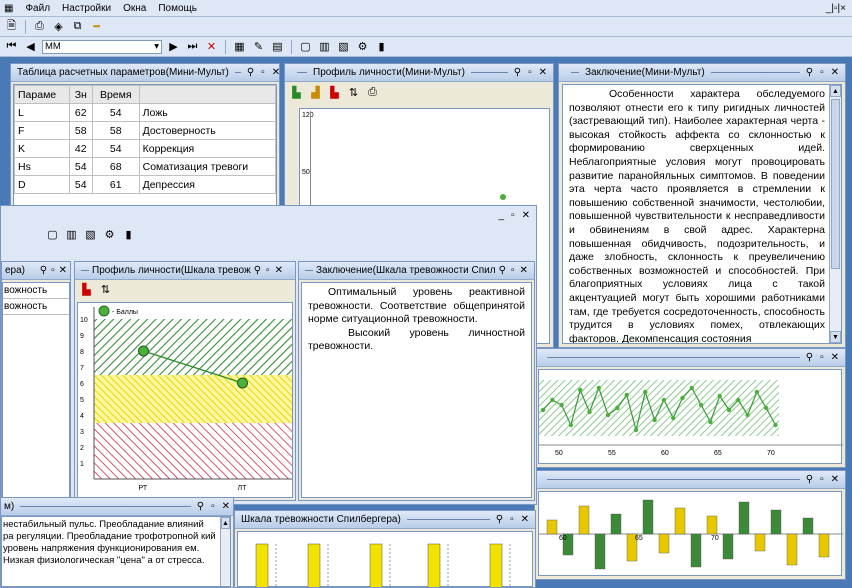 This screenshot has height=588, width=852. Describe the element at coordinates (835, 337) in the screenshot. I see `scroll-down-icon: ▼` at that location.